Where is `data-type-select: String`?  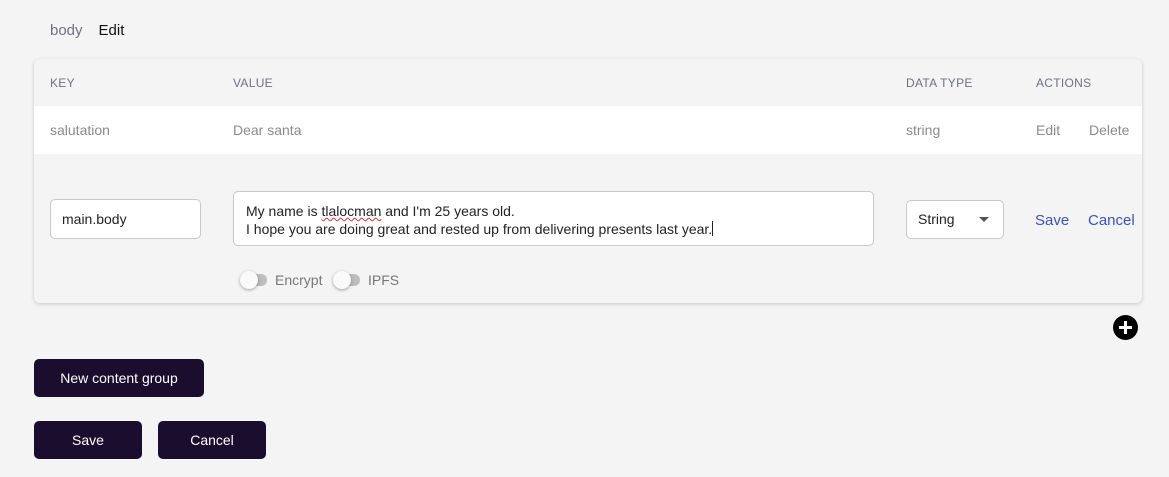
data-type-select: String is located at coordinates (955, 219).